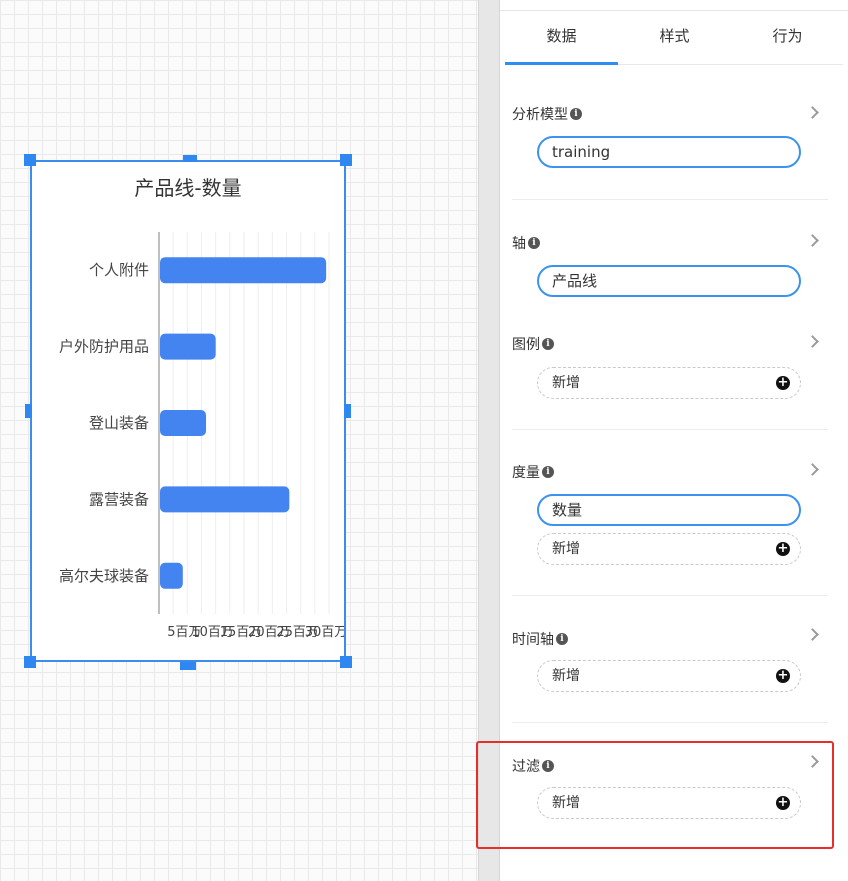 The width and height of the screenshot is (848, 881). What do you see at coordinates (669, 383) in the screenshot?
I see `legend-add-button: 新增 +` at bounding box center [669, 383].